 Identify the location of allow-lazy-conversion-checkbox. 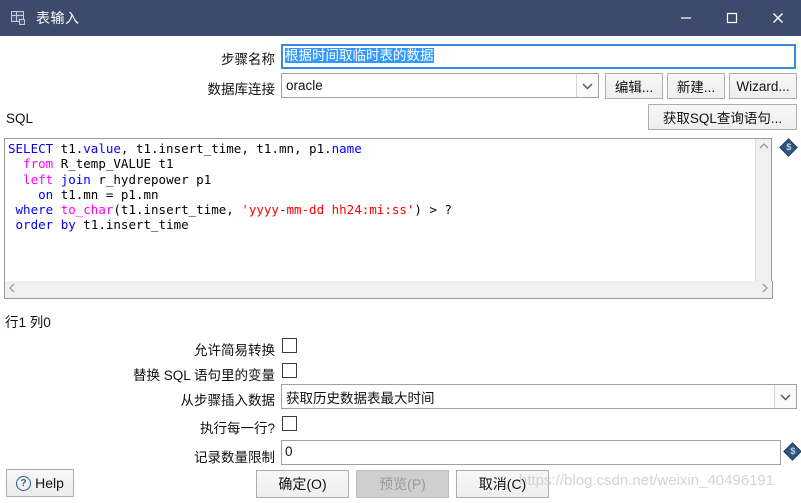
(289, 345).